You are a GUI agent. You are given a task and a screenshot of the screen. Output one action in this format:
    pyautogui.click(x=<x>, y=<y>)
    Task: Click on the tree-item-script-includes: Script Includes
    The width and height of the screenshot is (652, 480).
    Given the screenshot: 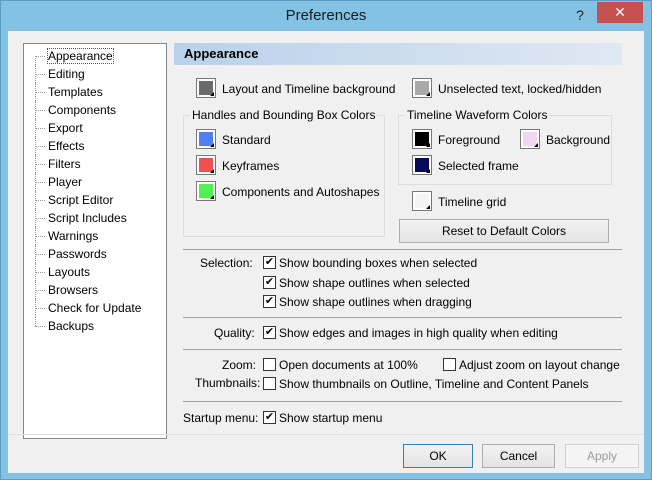 What is the action you would take?
    pyautogui.click(x=95, y=218)
    